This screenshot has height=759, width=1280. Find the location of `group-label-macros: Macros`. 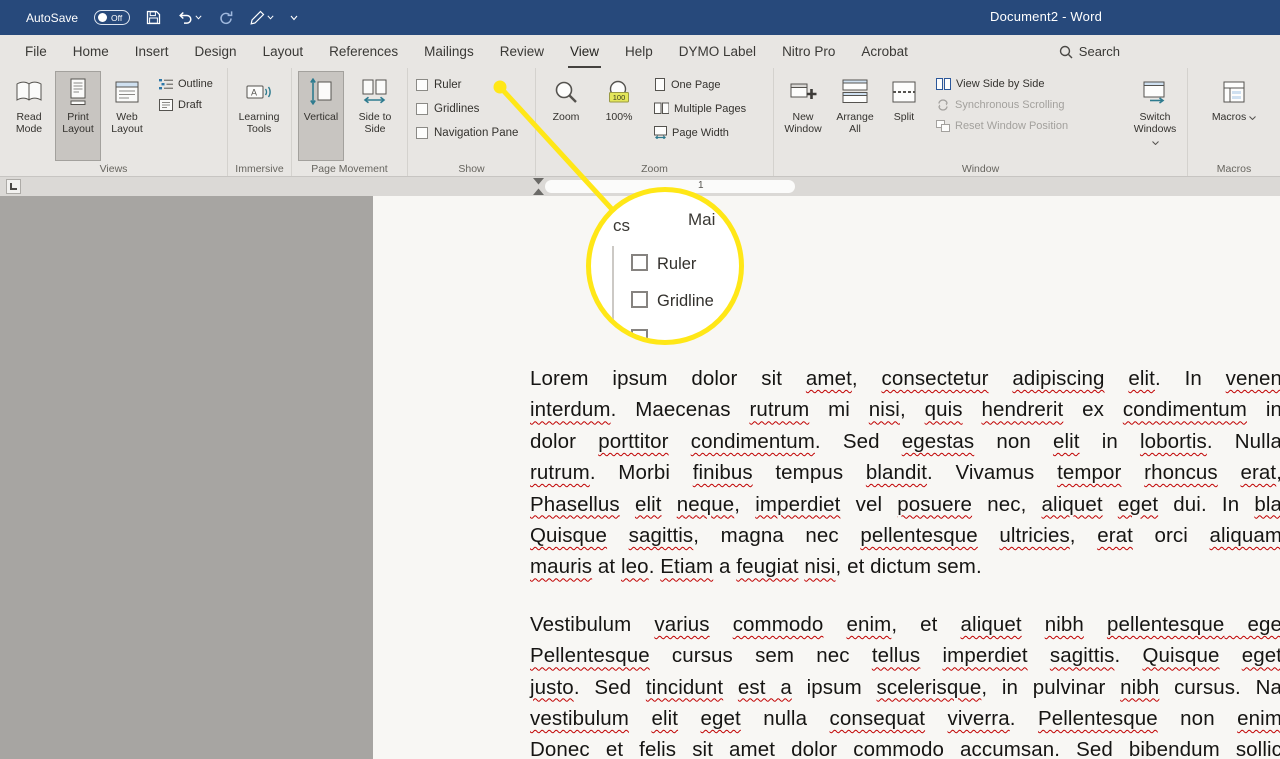

group-label-macros: Macros is located at coordinates (1234, 169).